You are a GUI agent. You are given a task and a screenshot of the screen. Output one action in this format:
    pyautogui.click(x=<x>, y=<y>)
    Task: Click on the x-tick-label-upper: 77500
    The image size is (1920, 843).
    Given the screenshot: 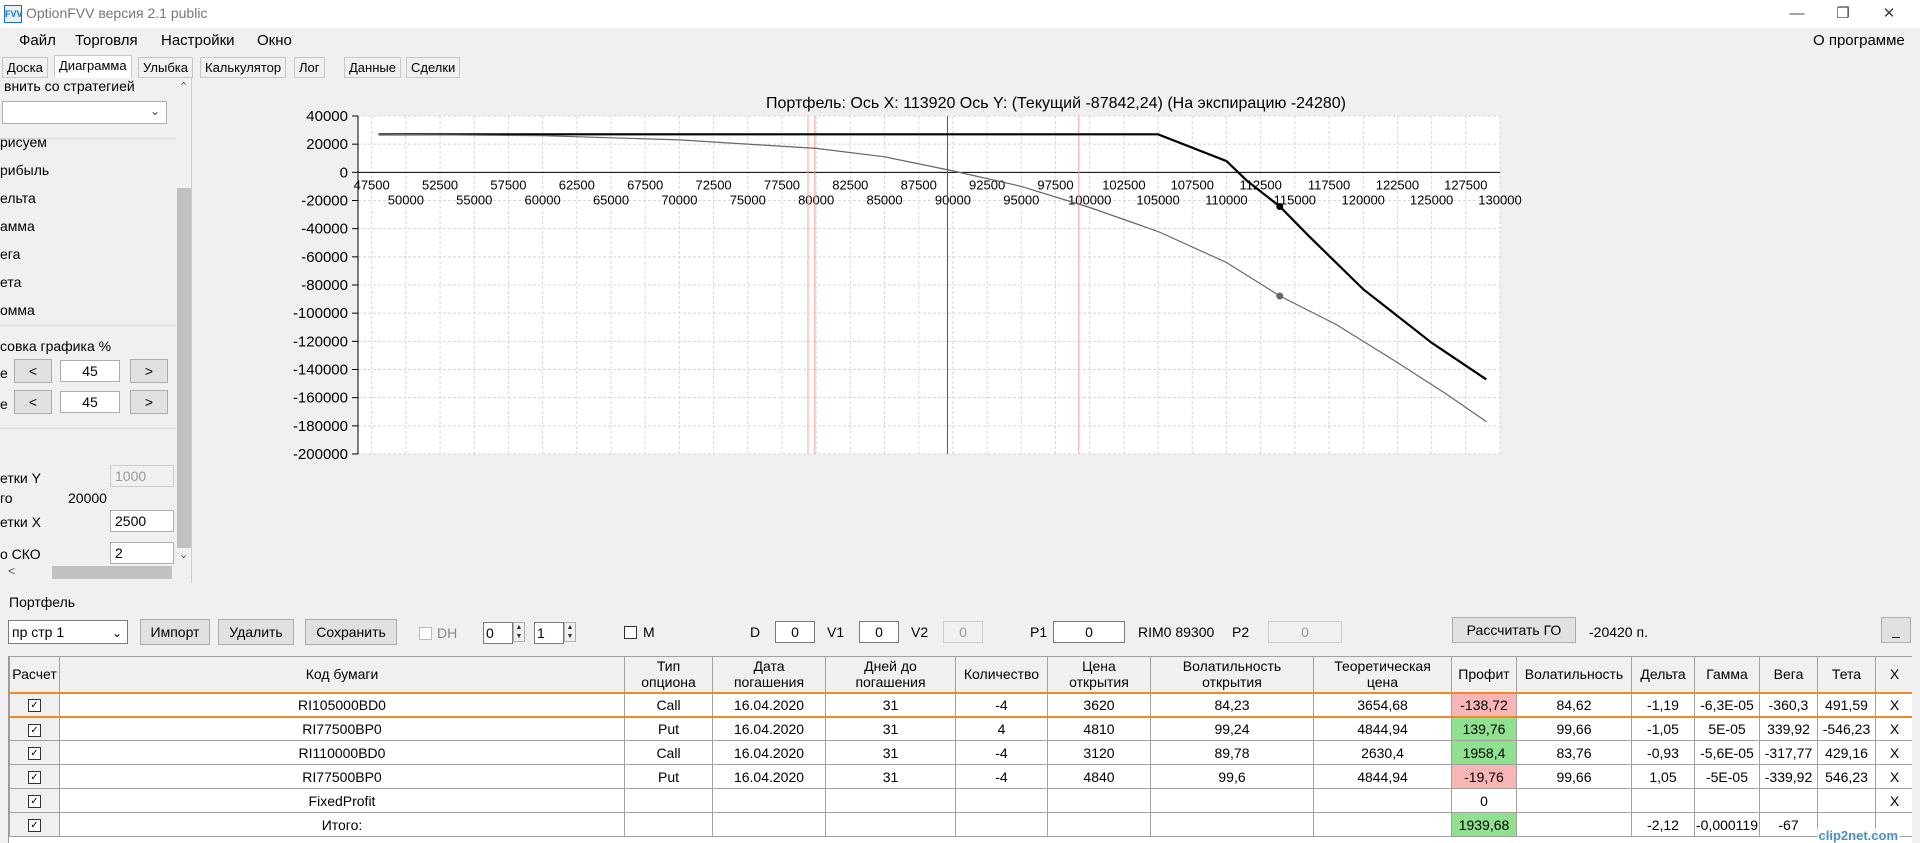 What is the action you would take?
    pyautogui.click(x=782, y=184)
    